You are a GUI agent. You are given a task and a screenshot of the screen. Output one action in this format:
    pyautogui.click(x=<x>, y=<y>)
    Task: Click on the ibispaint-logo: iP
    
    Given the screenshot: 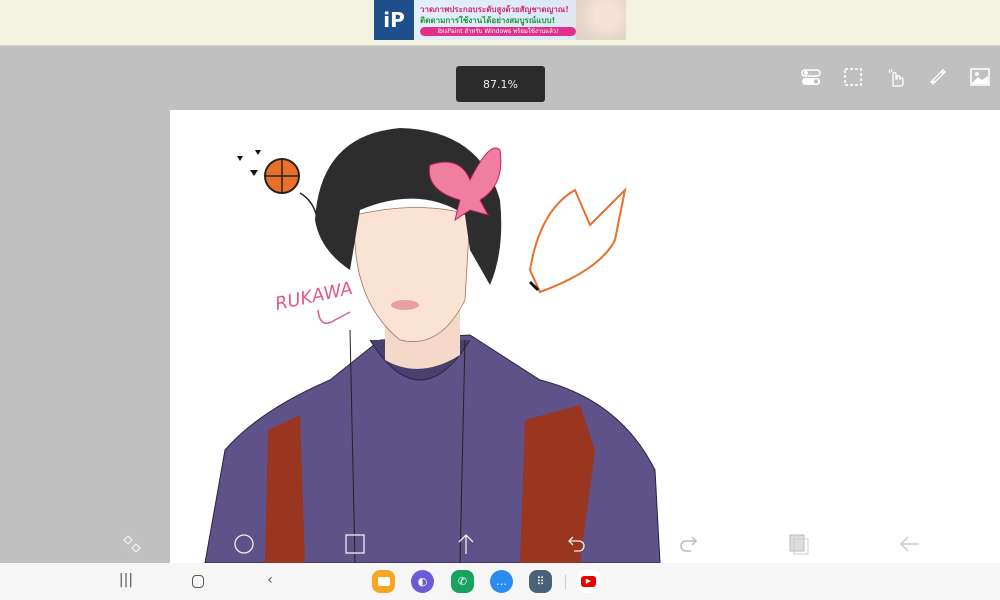 What is the action you would take?
    pyautogui.click(x=394, y=20)
    